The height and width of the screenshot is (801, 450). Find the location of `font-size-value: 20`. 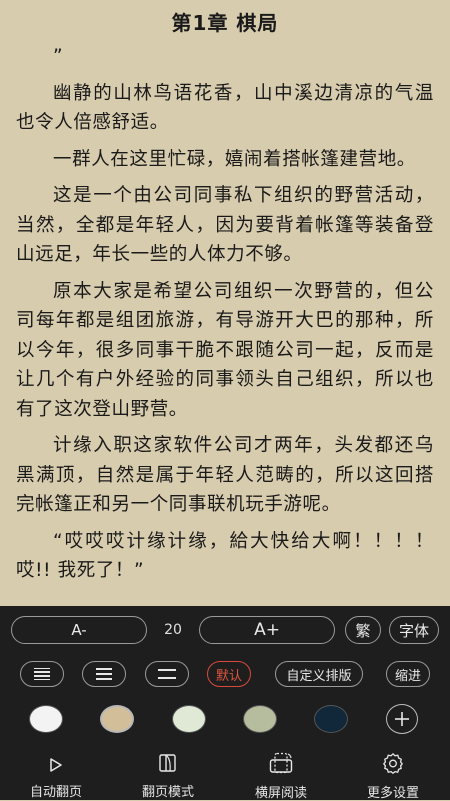

font-size-value: 20 is located at coordinates (173, 630).